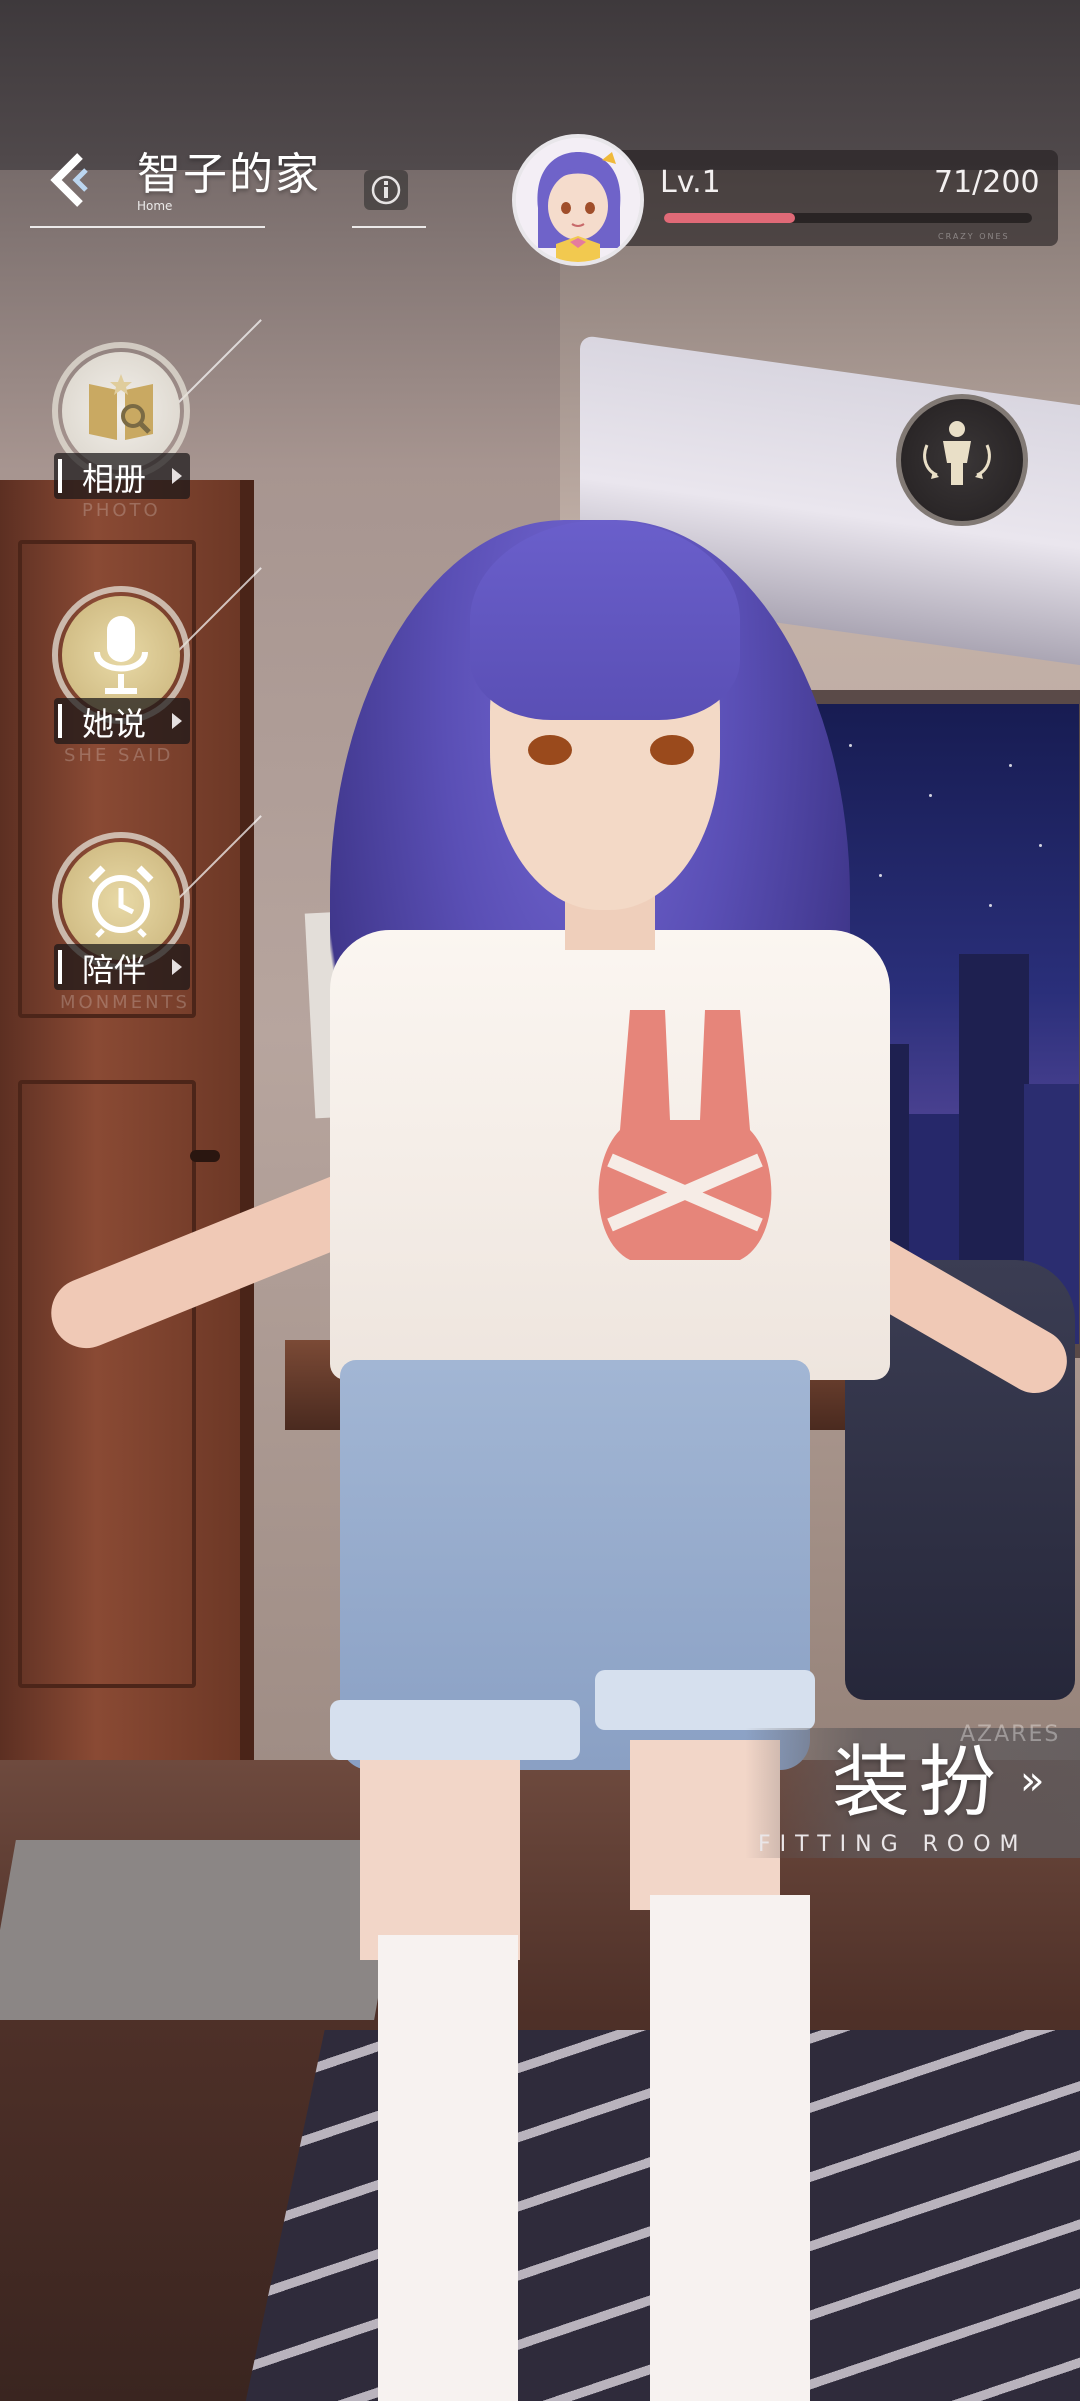 The image size is (1080, 2401). What do you see at coordinates (155, 206) in the screenshot?
I see `page-subtitle: Home` at bounding box center [155, 206].